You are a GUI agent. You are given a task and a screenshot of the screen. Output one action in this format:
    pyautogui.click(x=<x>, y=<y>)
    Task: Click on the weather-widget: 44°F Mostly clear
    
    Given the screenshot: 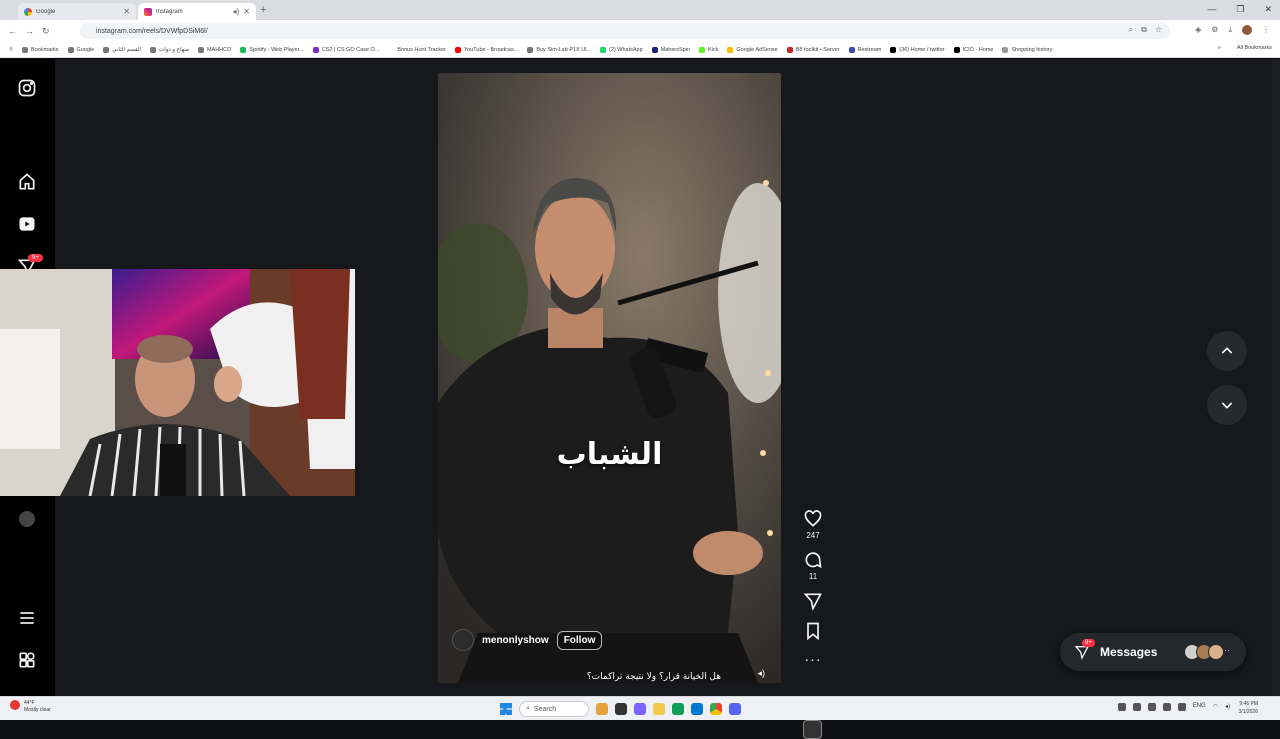 What is the action you would take?
    pyautogui.click(x=30, y=707)
    